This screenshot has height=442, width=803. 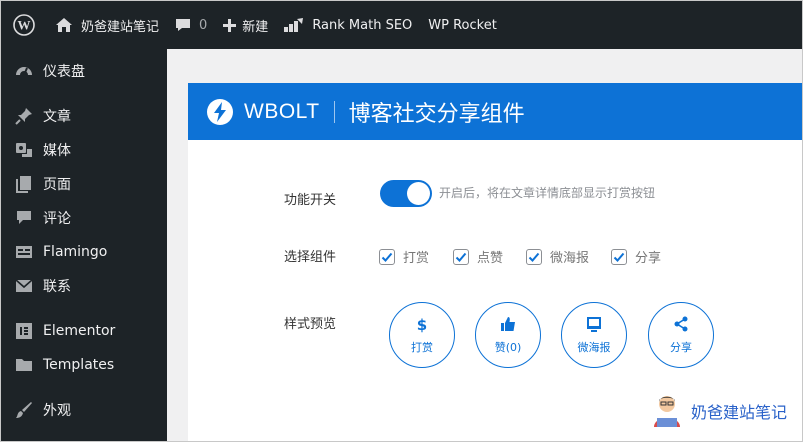 I want to click on flamingo-icon, so click(x=24, y=252).